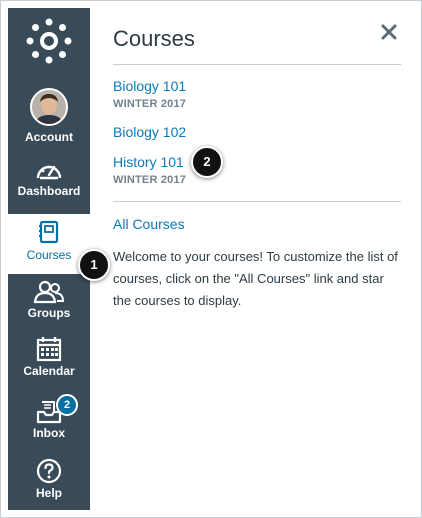 This screenshot has height=518, width=422. I want to click on close-icon, so click(389, 32).